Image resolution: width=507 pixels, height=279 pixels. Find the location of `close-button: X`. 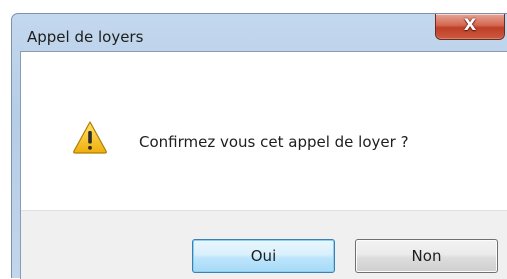

close-button: X is located at coordinates (470, 27).